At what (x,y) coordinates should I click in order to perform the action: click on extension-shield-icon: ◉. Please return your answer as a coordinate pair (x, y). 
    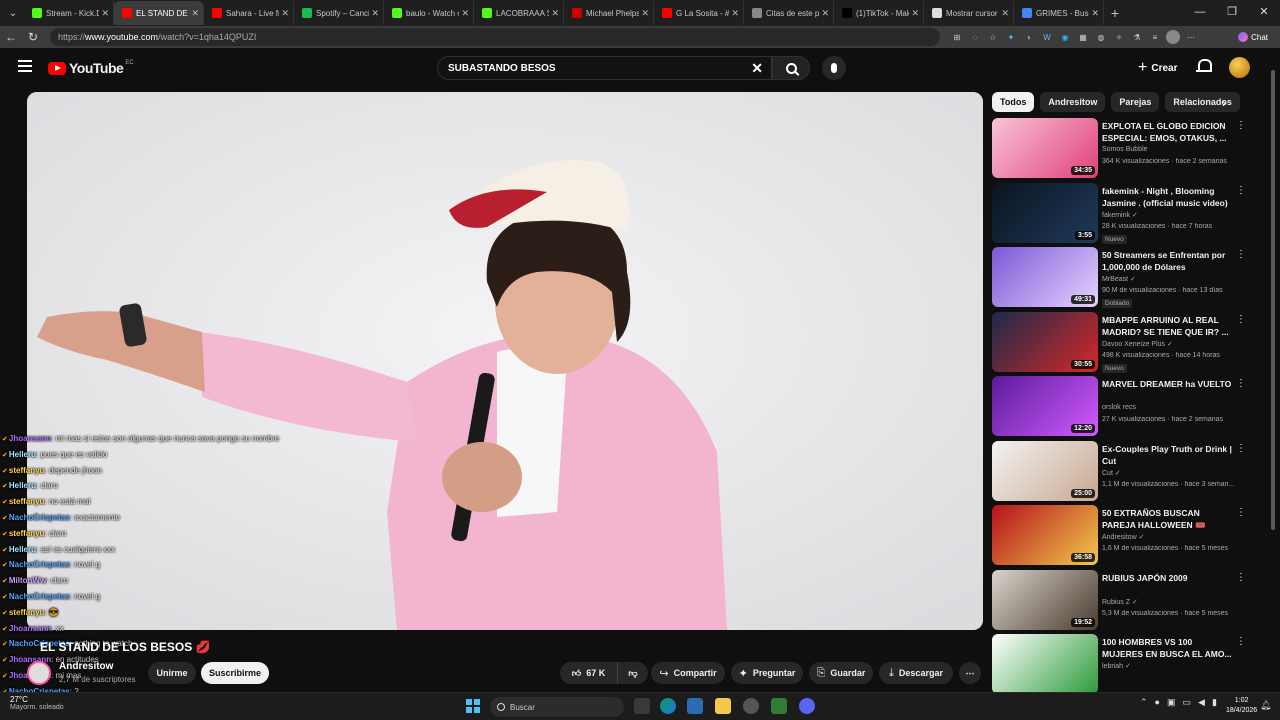
    Looking at the image, I should click on (1065, 37).